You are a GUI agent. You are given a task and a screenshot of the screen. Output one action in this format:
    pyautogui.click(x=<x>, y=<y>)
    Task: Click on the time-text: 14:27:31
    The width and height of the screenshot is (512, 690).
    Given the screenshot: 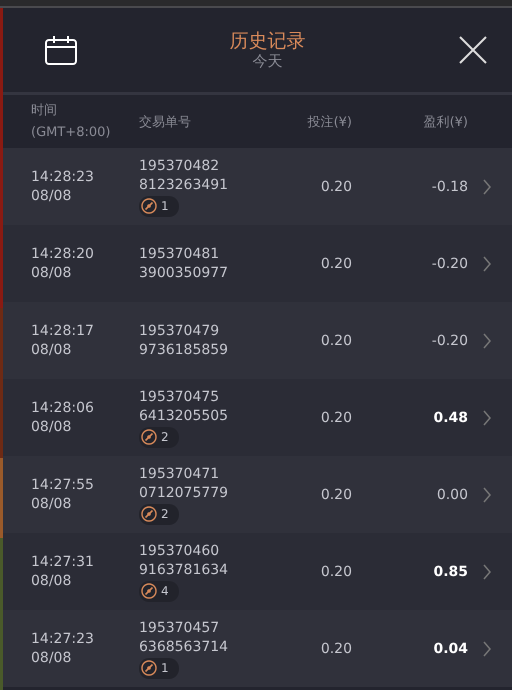 What is the action you would take?
    pyautogui.click(x=63, y=562)
    